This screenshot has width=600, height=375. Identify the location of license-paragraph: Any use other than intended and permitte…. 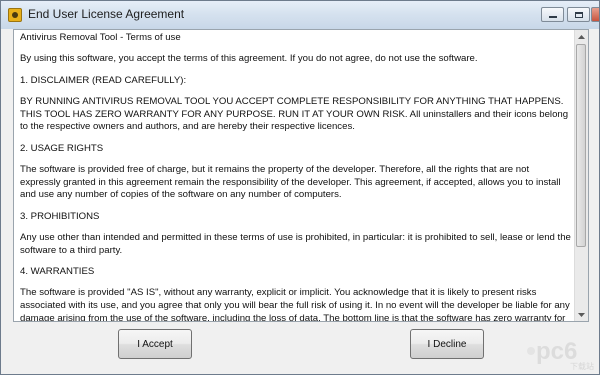
(295, 244).